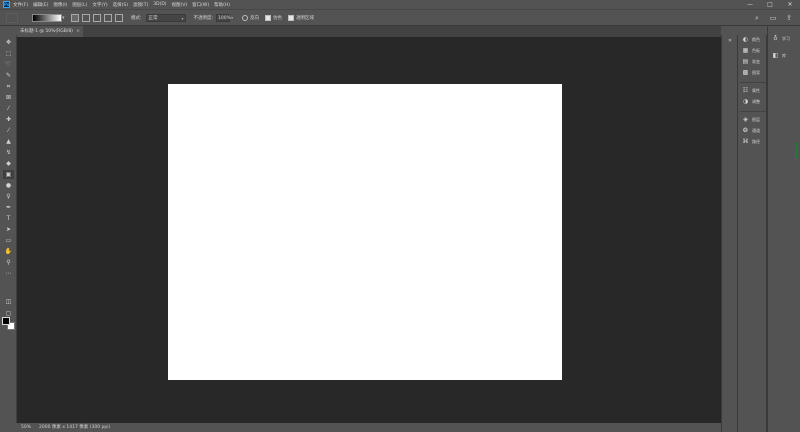  I want to click on gradient-tool-icon: ▣, so click(8, 174).